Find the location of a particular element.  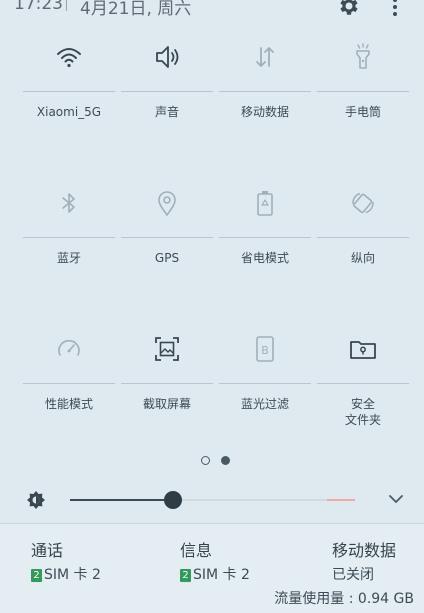

data-usage-text: 流量使用量 : 0.94 GB is located at coordinates (344, 598).